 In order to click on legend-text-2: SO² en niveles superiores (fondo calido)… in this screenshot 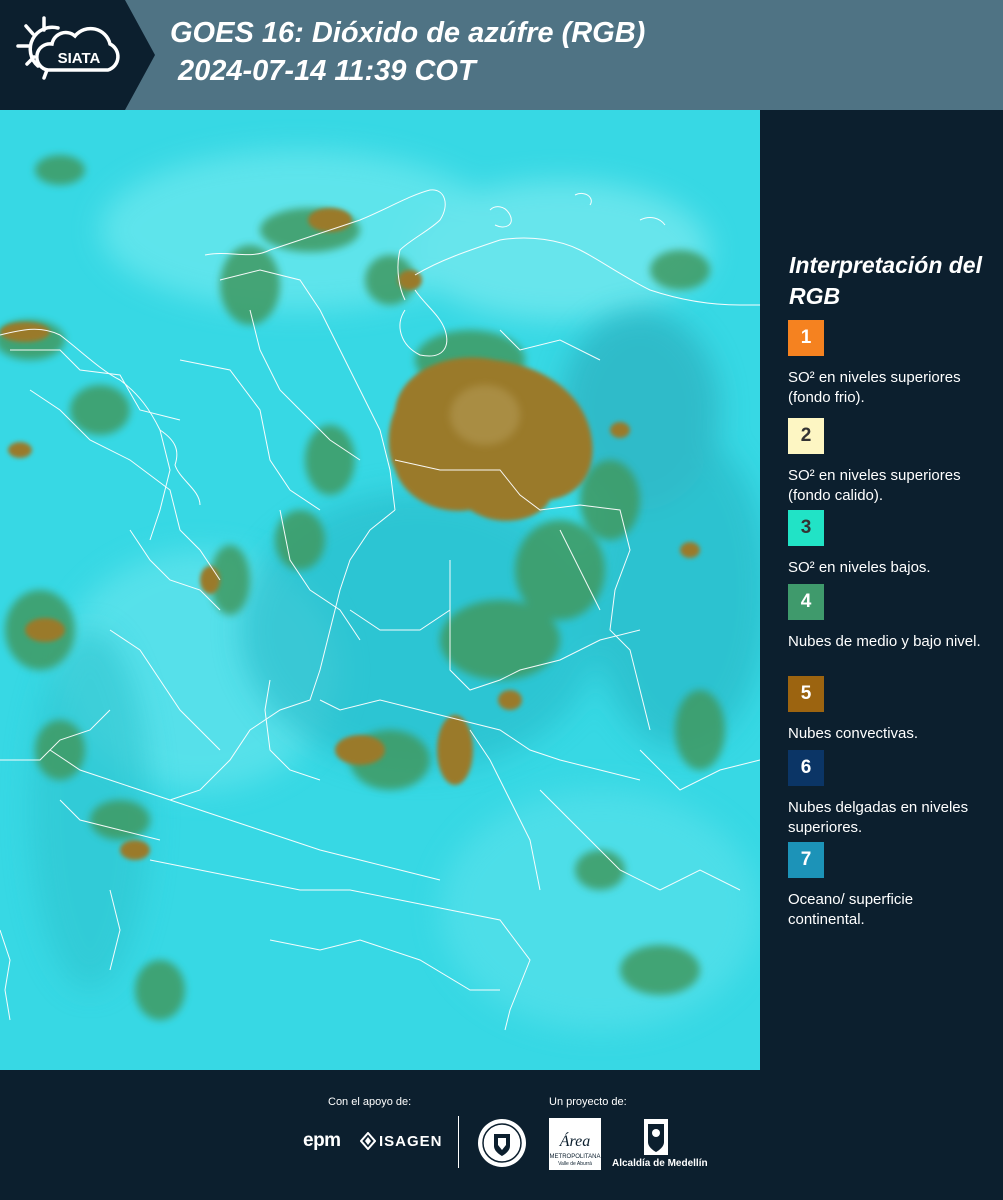, I will do `click(874, 485)`.